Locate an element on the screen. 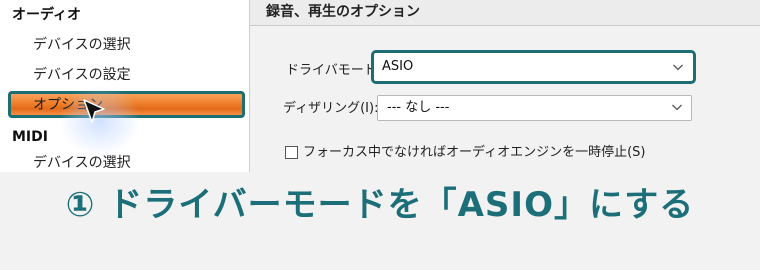 This screenshot has width=760, height=270. dithering-select: --- なし --- is located at coordinates (534, 108).